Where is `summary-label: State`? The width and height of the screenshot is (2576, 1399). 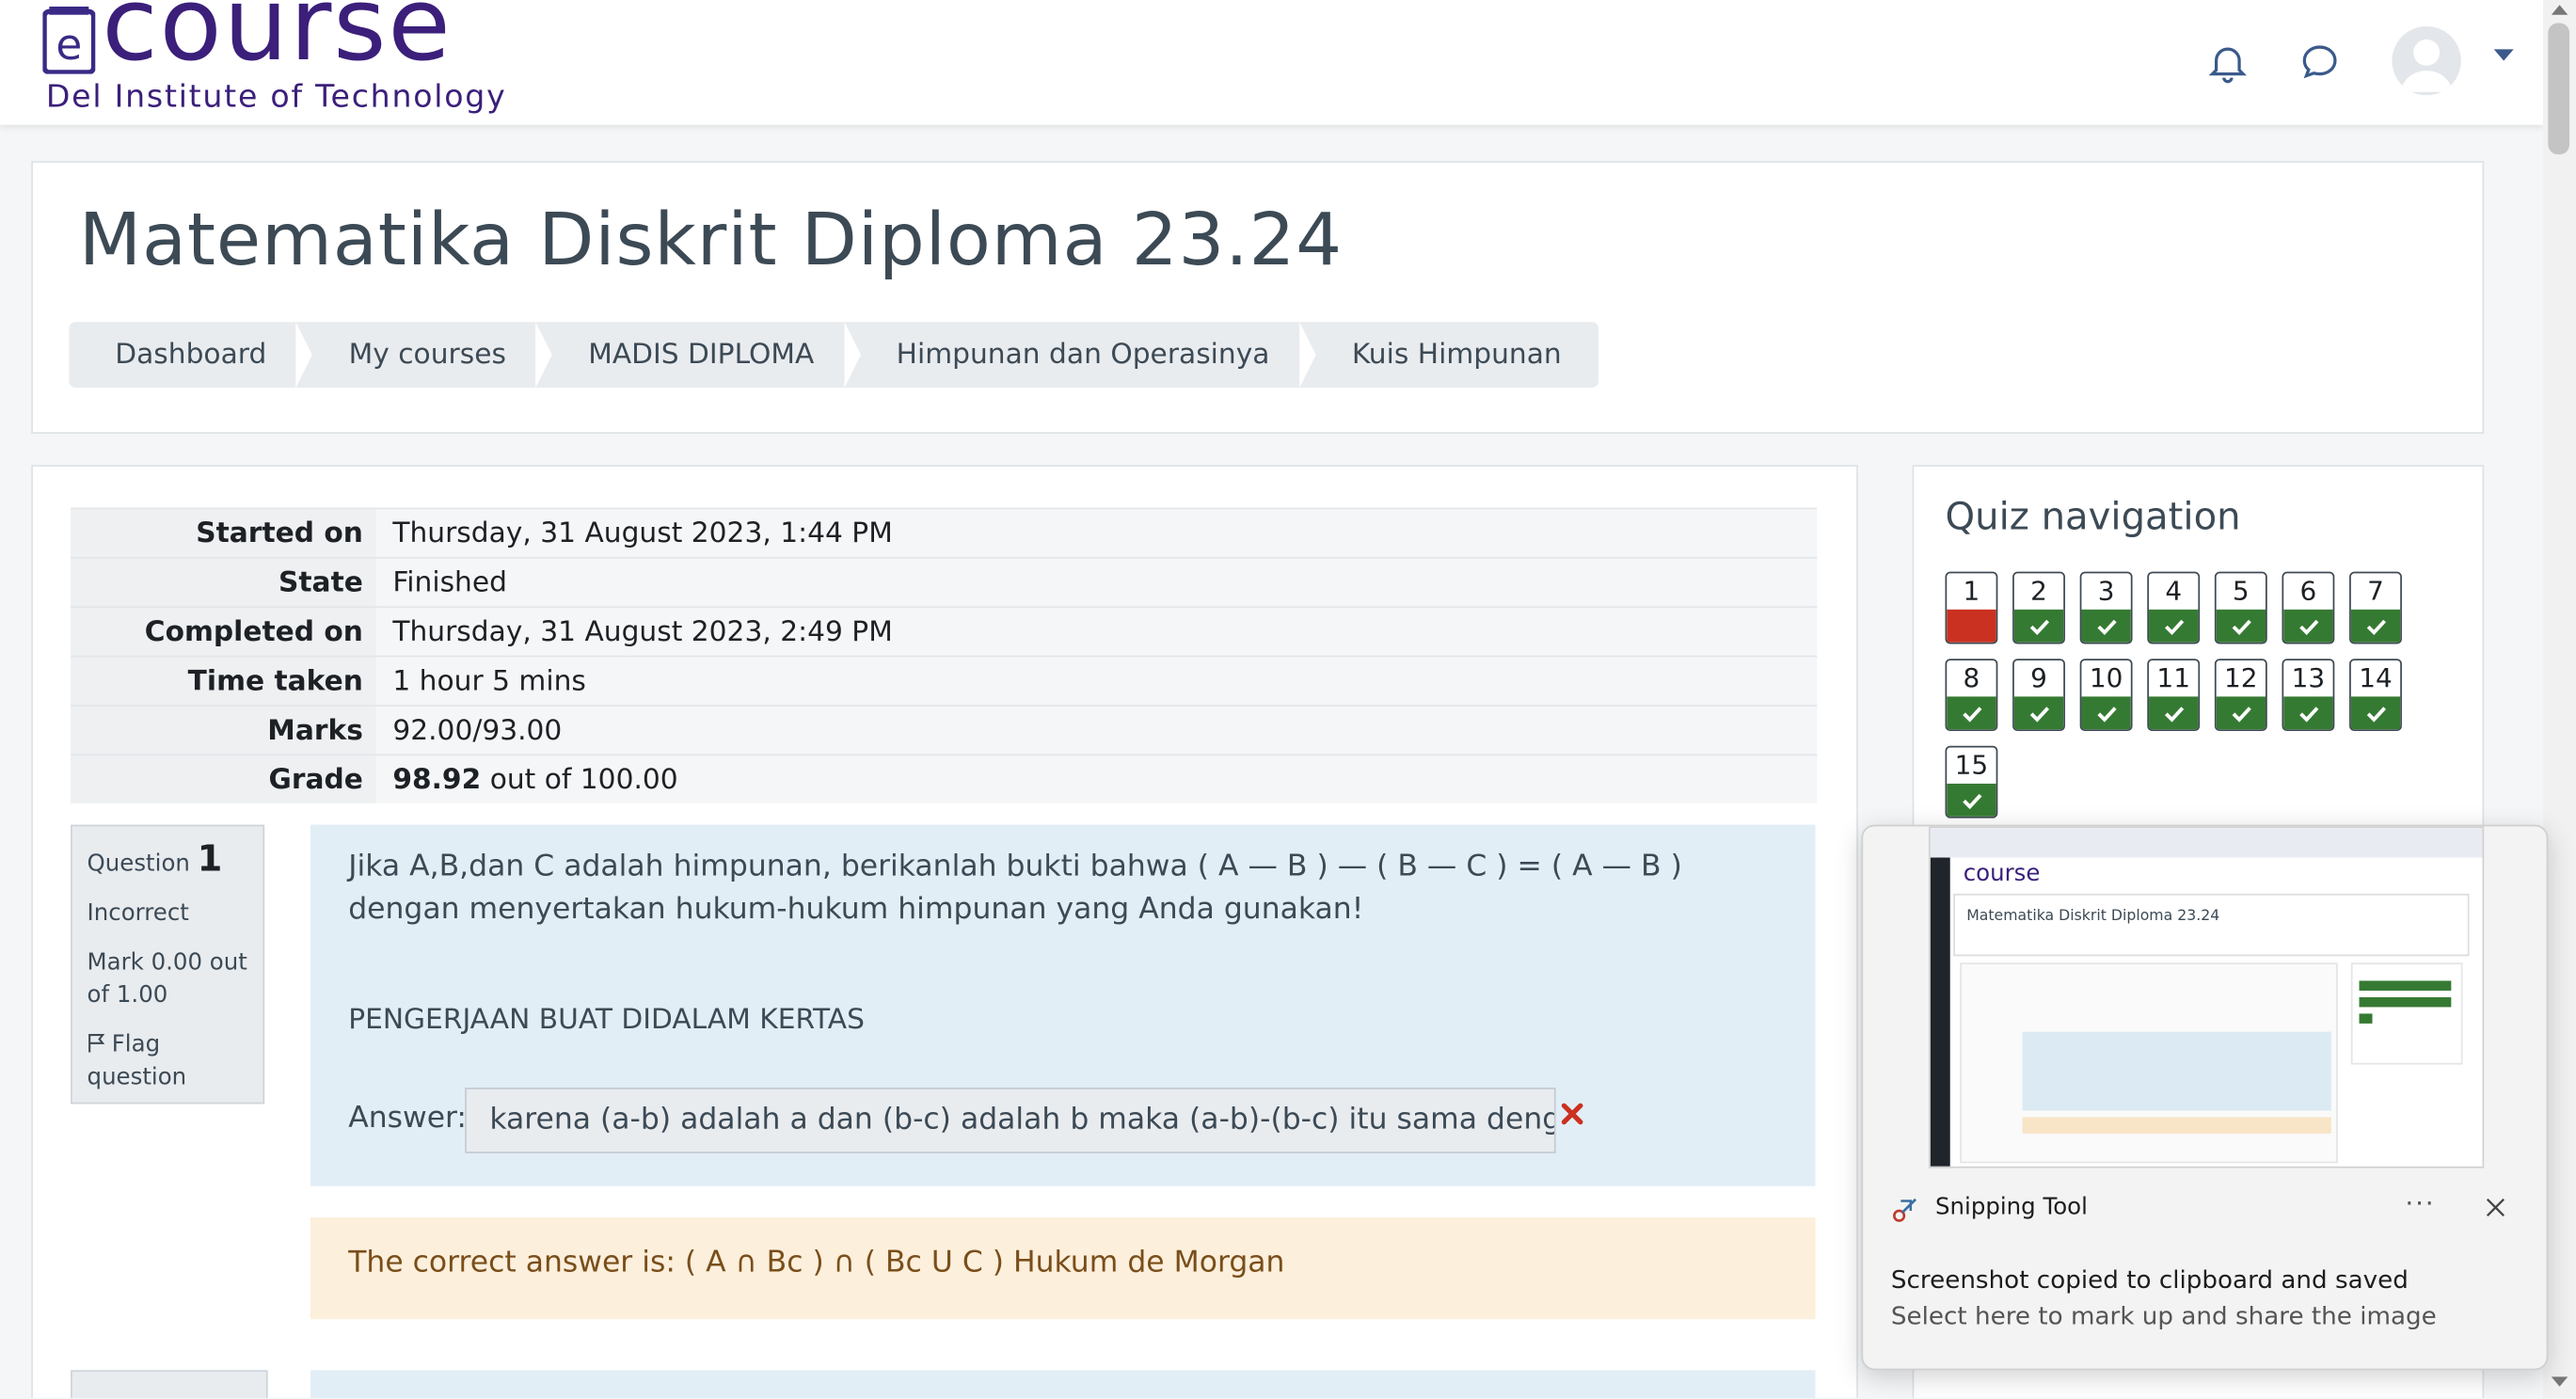
summary-label: State is located at coordinates (223, 582).